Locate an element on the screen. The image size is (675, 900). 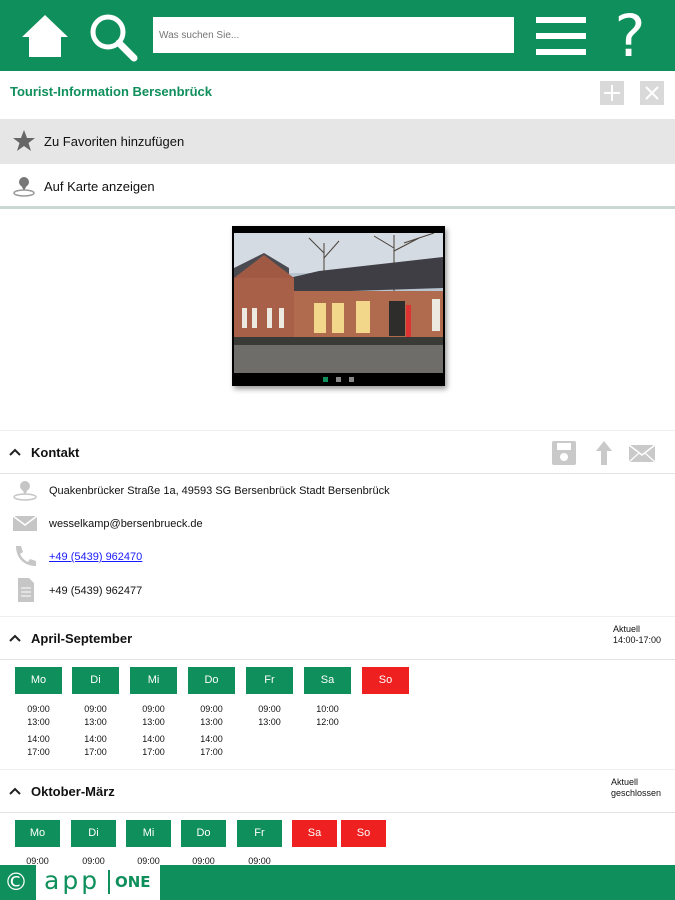
title-row: Tourist-Information Bersenbrück is located at coordinates (337, 95).